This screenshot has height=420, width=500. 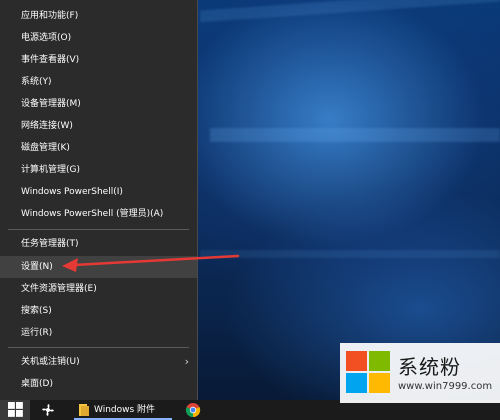 I want to click on chevron-right-icon: ›, so click(x=186, y=361).